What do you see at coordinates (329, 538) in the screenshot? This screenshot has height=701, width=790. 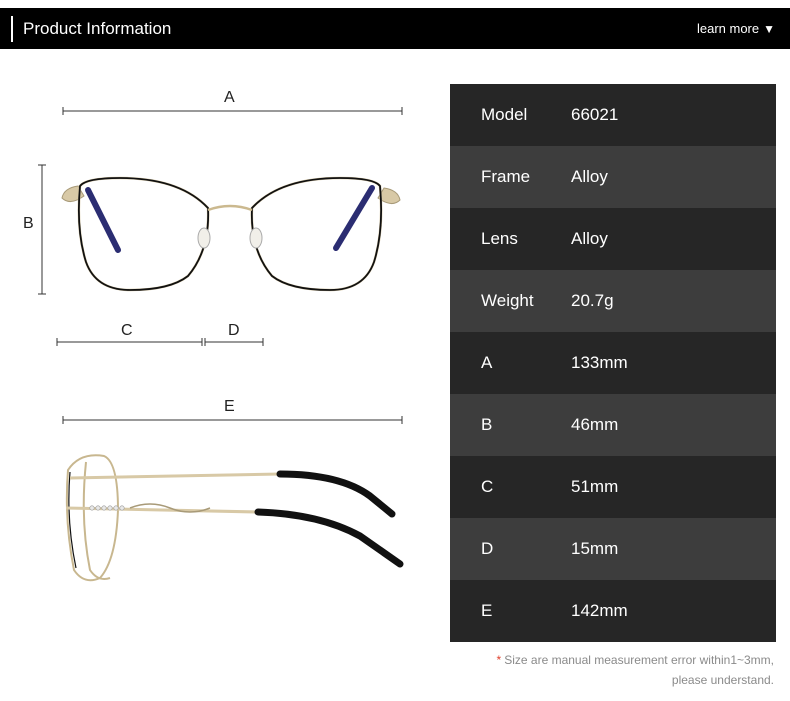 I see `lower-temple-tip` at bounding box center [329, 538].